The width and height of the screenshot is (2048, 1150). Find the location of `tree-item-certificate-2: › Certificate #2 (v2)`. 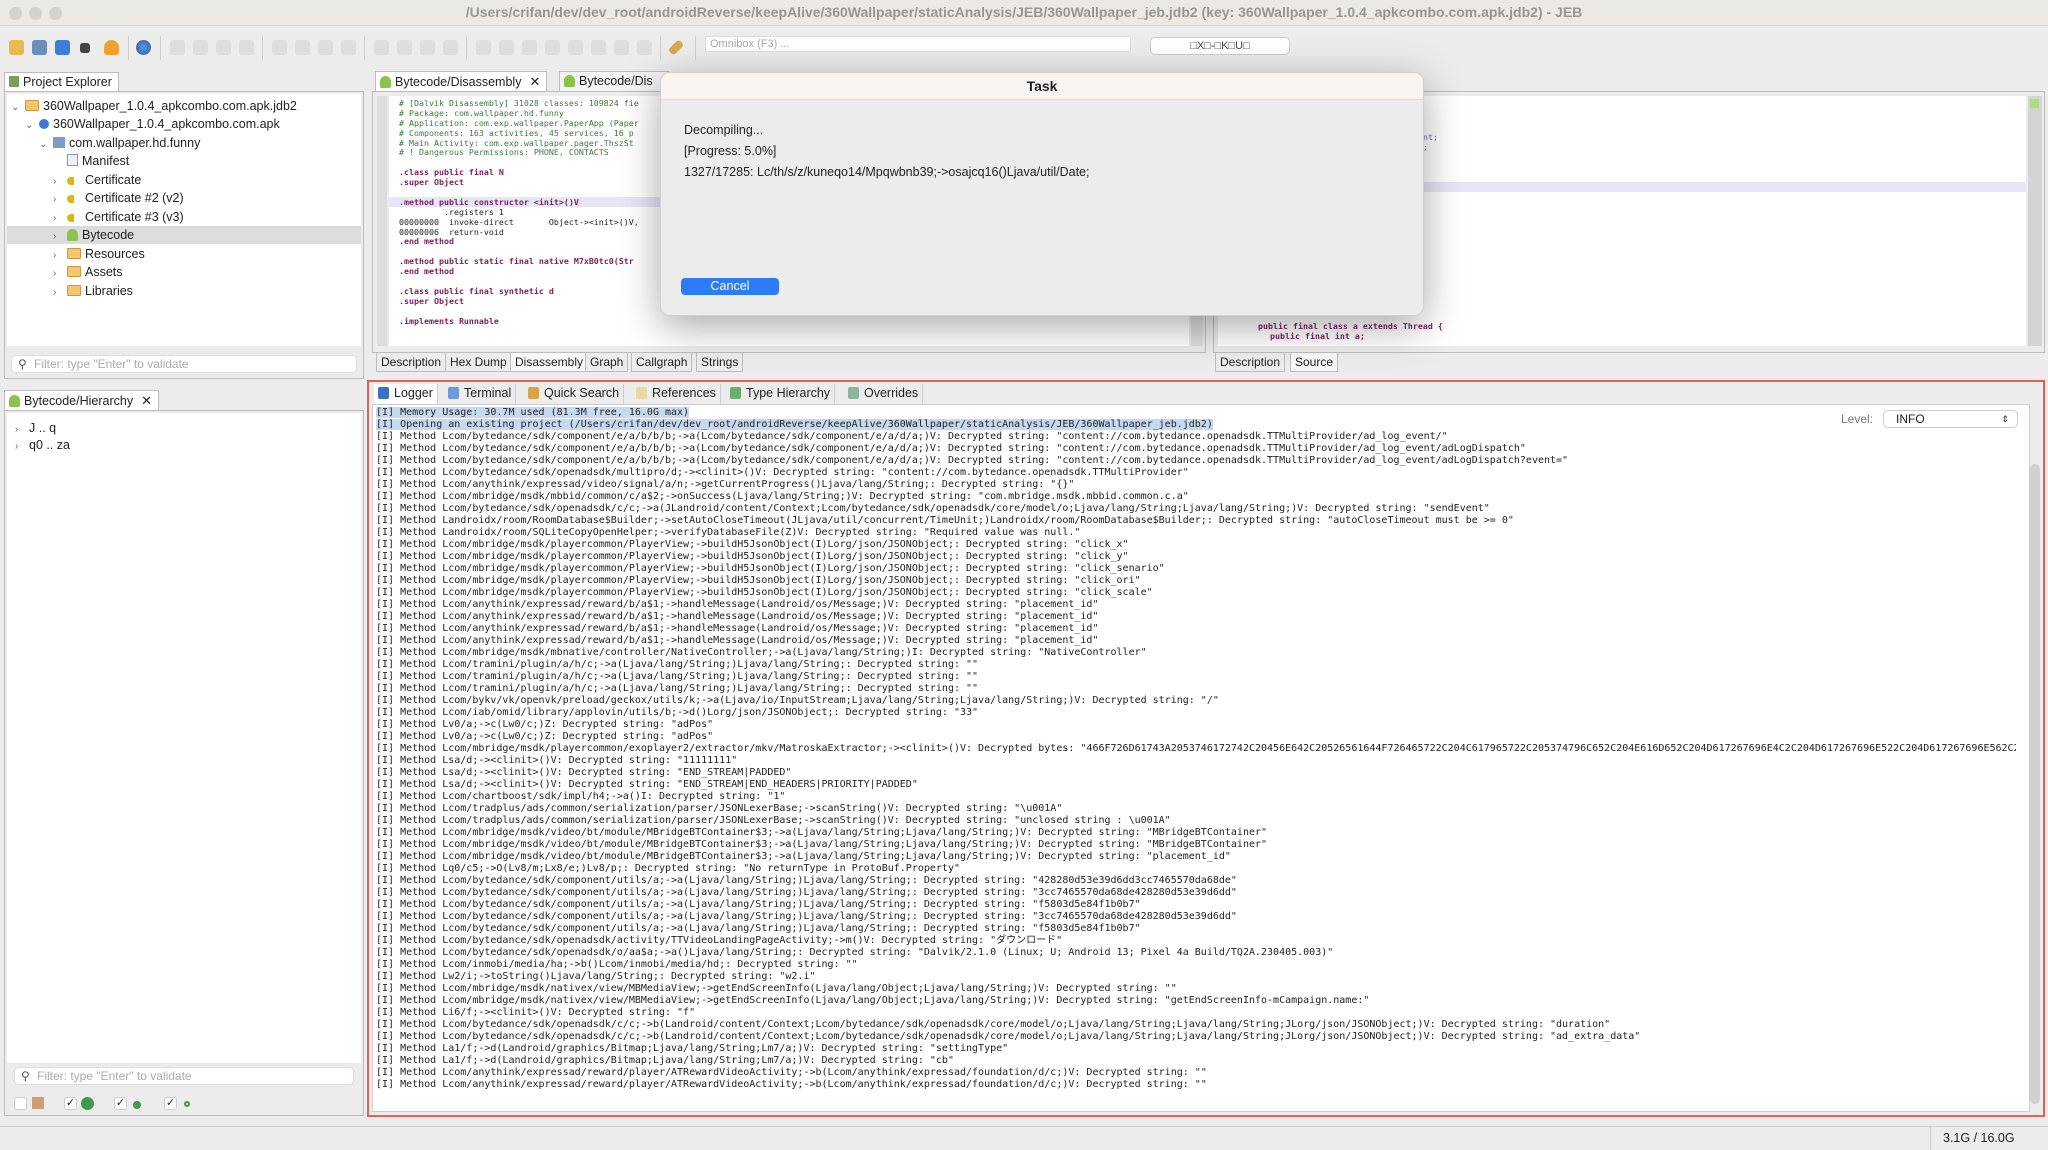

tree-item-certificate-2: › Certificate #2 (v2) is located at coordinates (184, 198).